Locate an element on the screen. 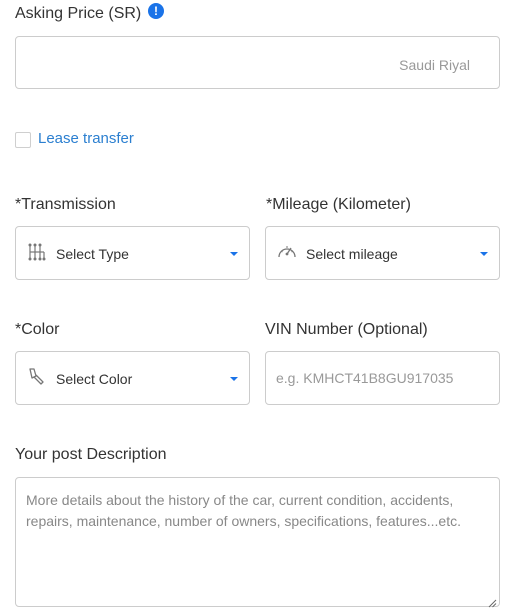 The width and height of the screenshot is (516, 613). currency-suffix: Saudi Riyal is located at coordinates (434, 65).